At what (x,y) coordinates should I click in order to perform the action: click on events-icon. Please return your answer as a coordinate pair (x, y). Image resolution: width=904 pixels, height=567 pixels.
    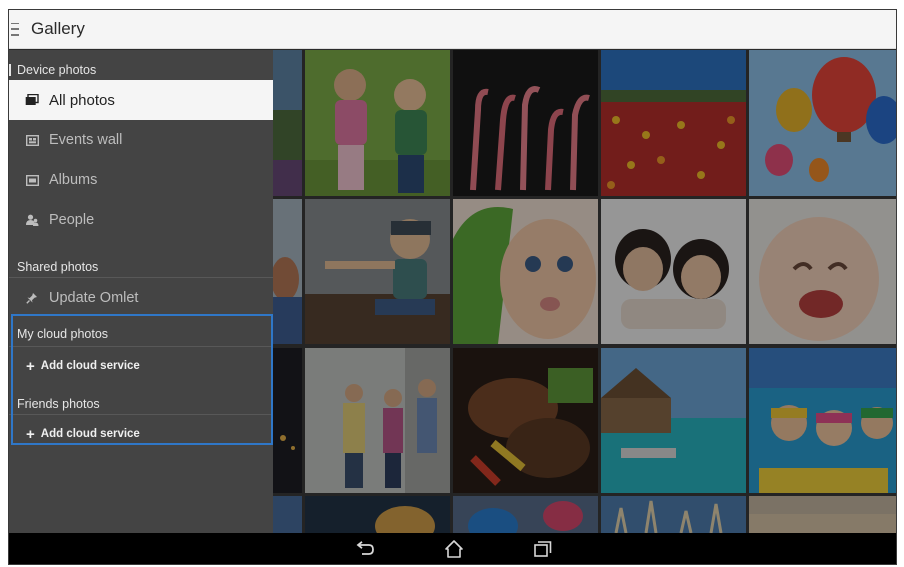
    Looking at the image, I should click on (32, 140).